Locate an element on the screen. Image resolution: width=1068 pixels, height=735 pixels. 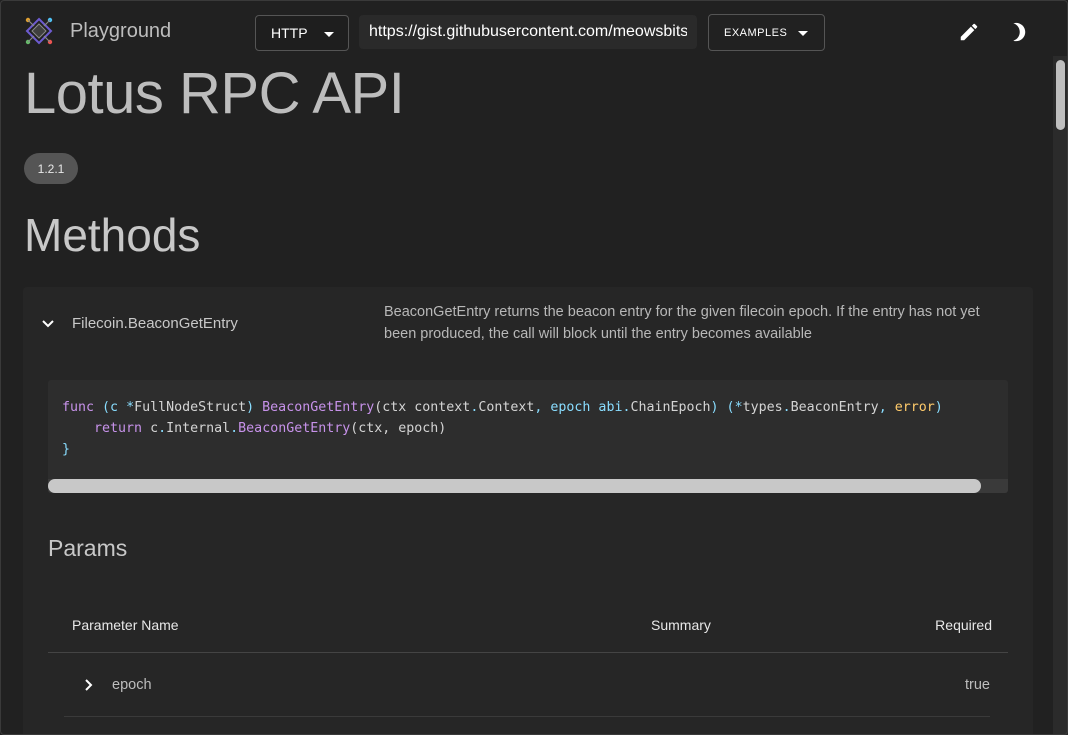
playground-logo-icon is located at coordinates (39, 31).